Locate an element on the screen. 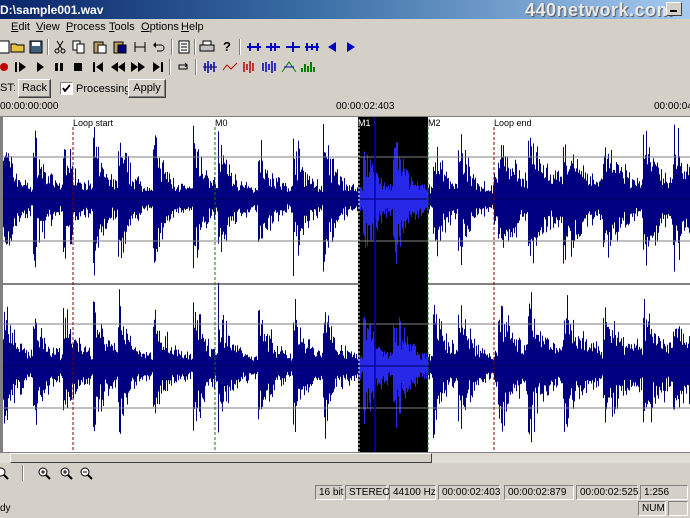 Image resolution: width=690 pixels, height=518 pixels. menu-tools: Tools is located at coordinates (122, 27).